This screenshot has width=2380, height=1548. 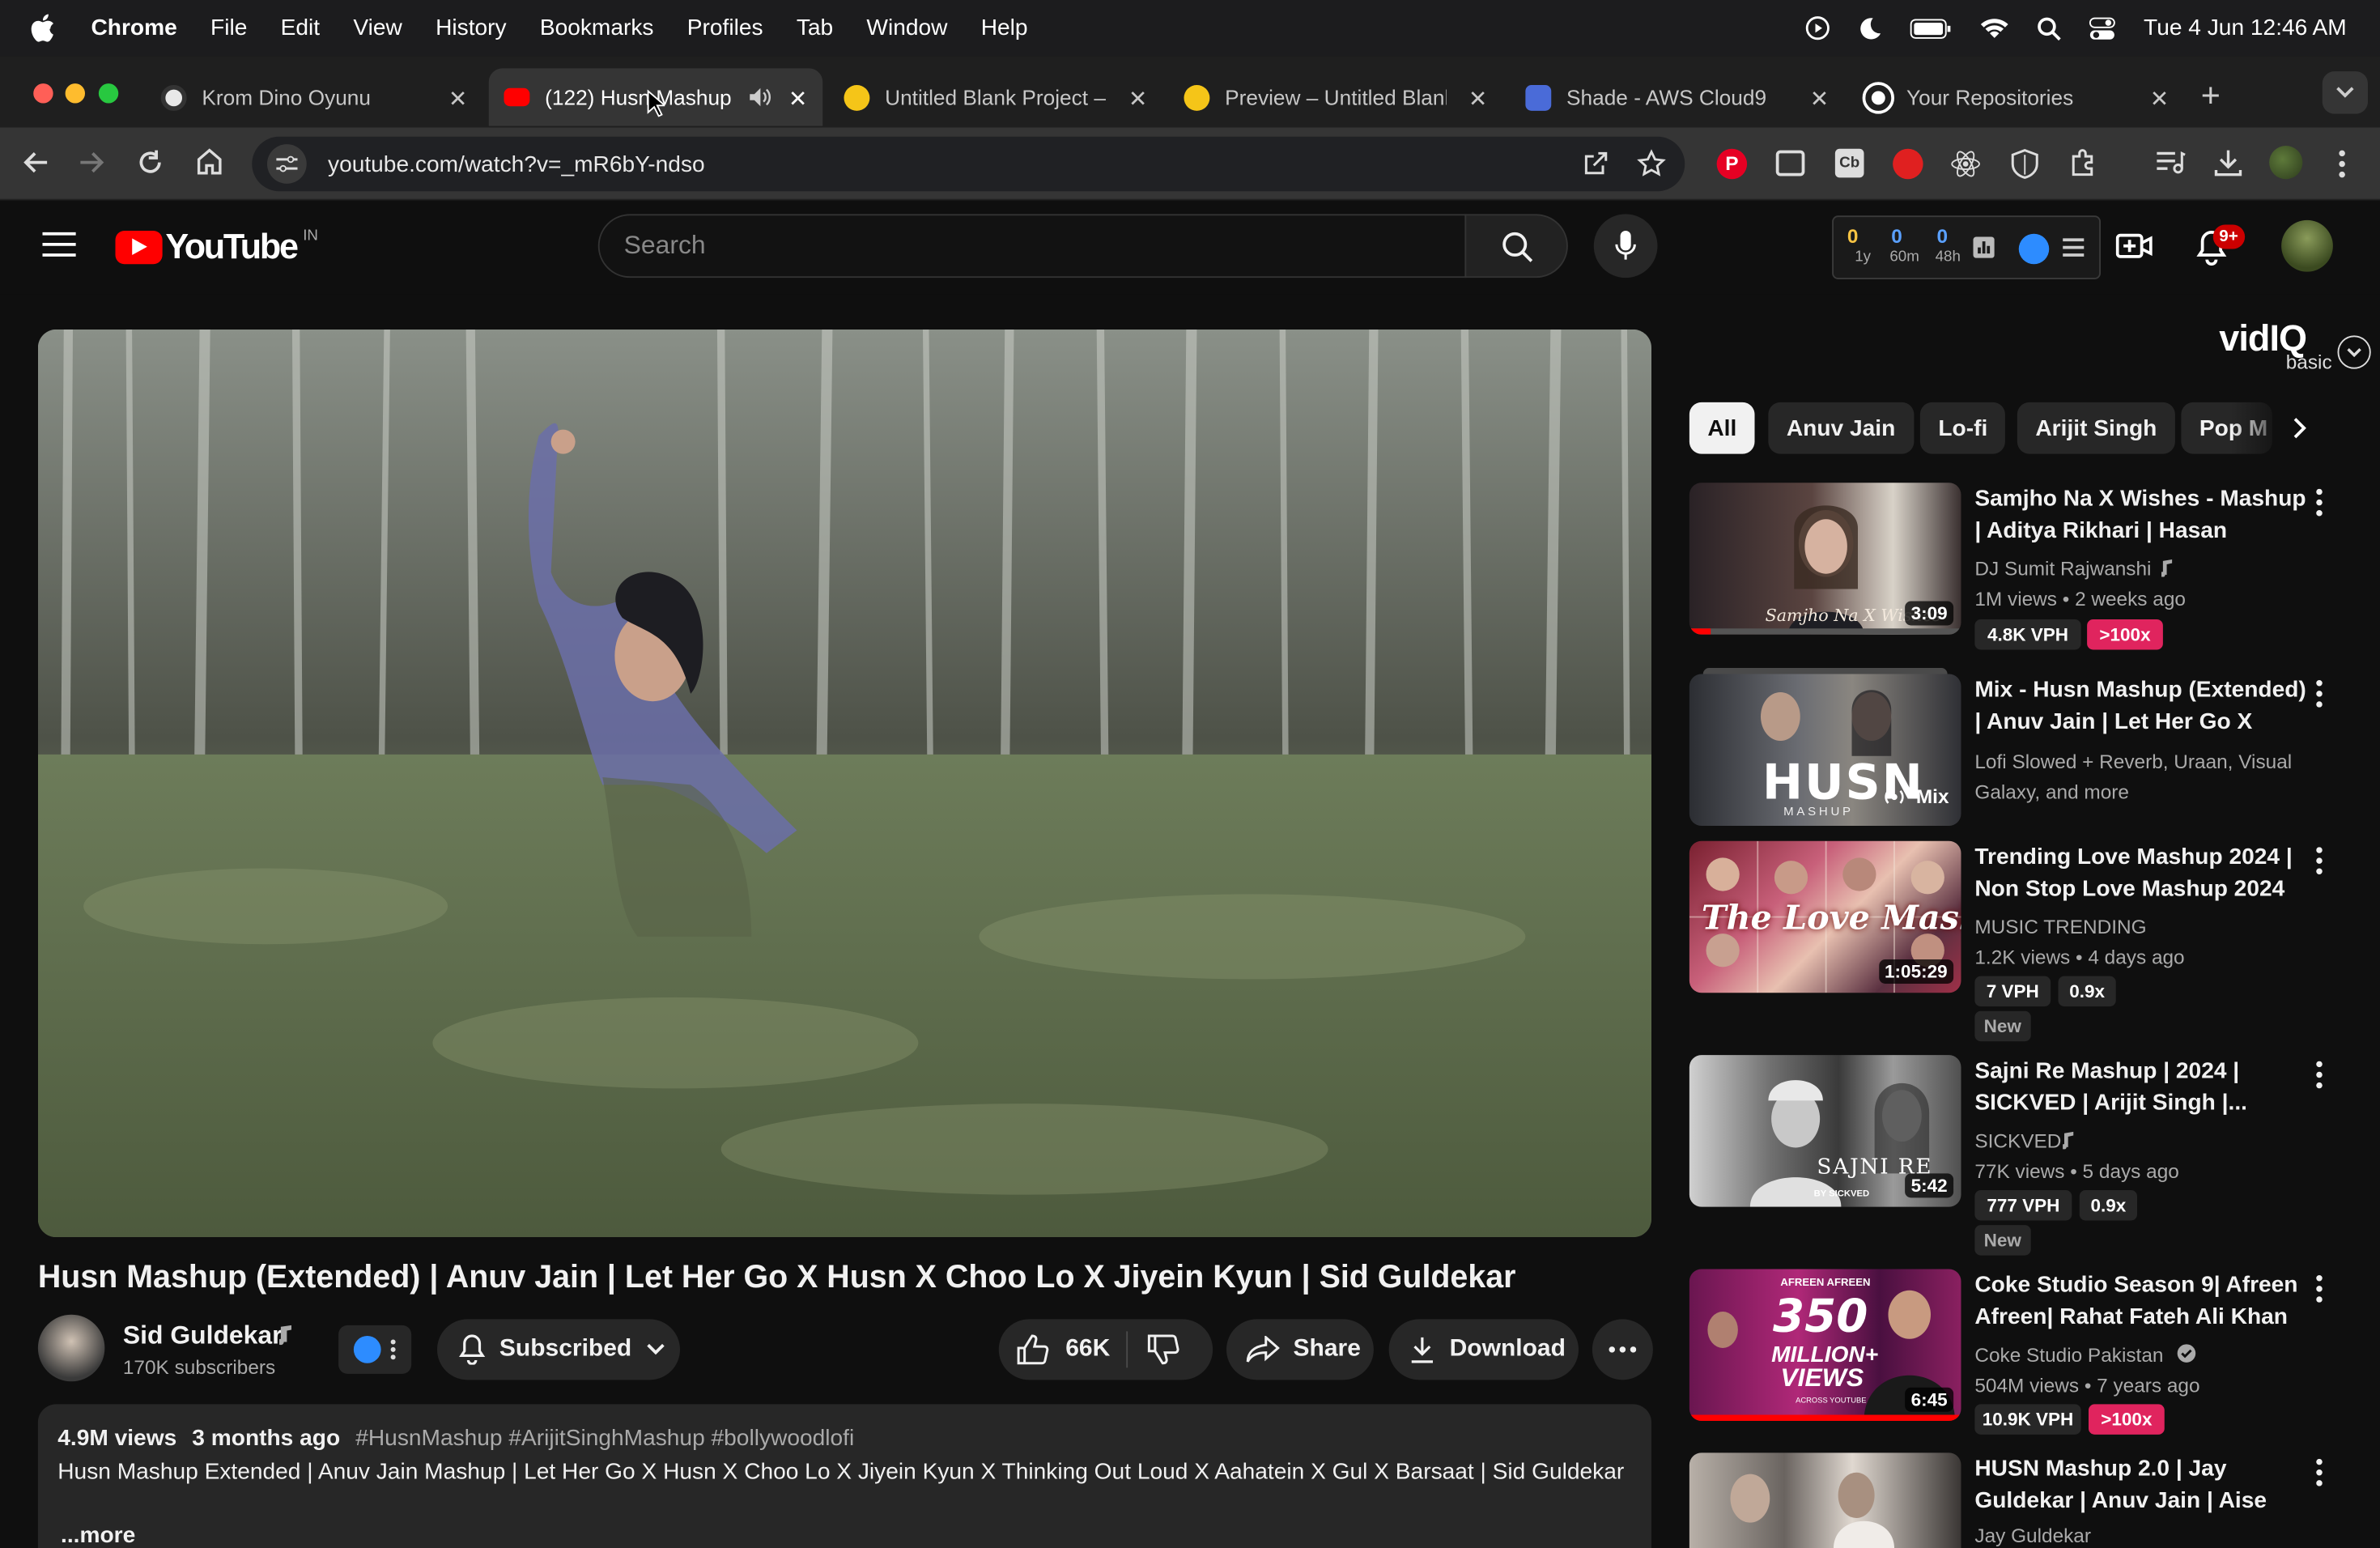 I want to click on video-thumbnail: Samjho Na X Wishes 3:09, so click(x=1825, y=559).